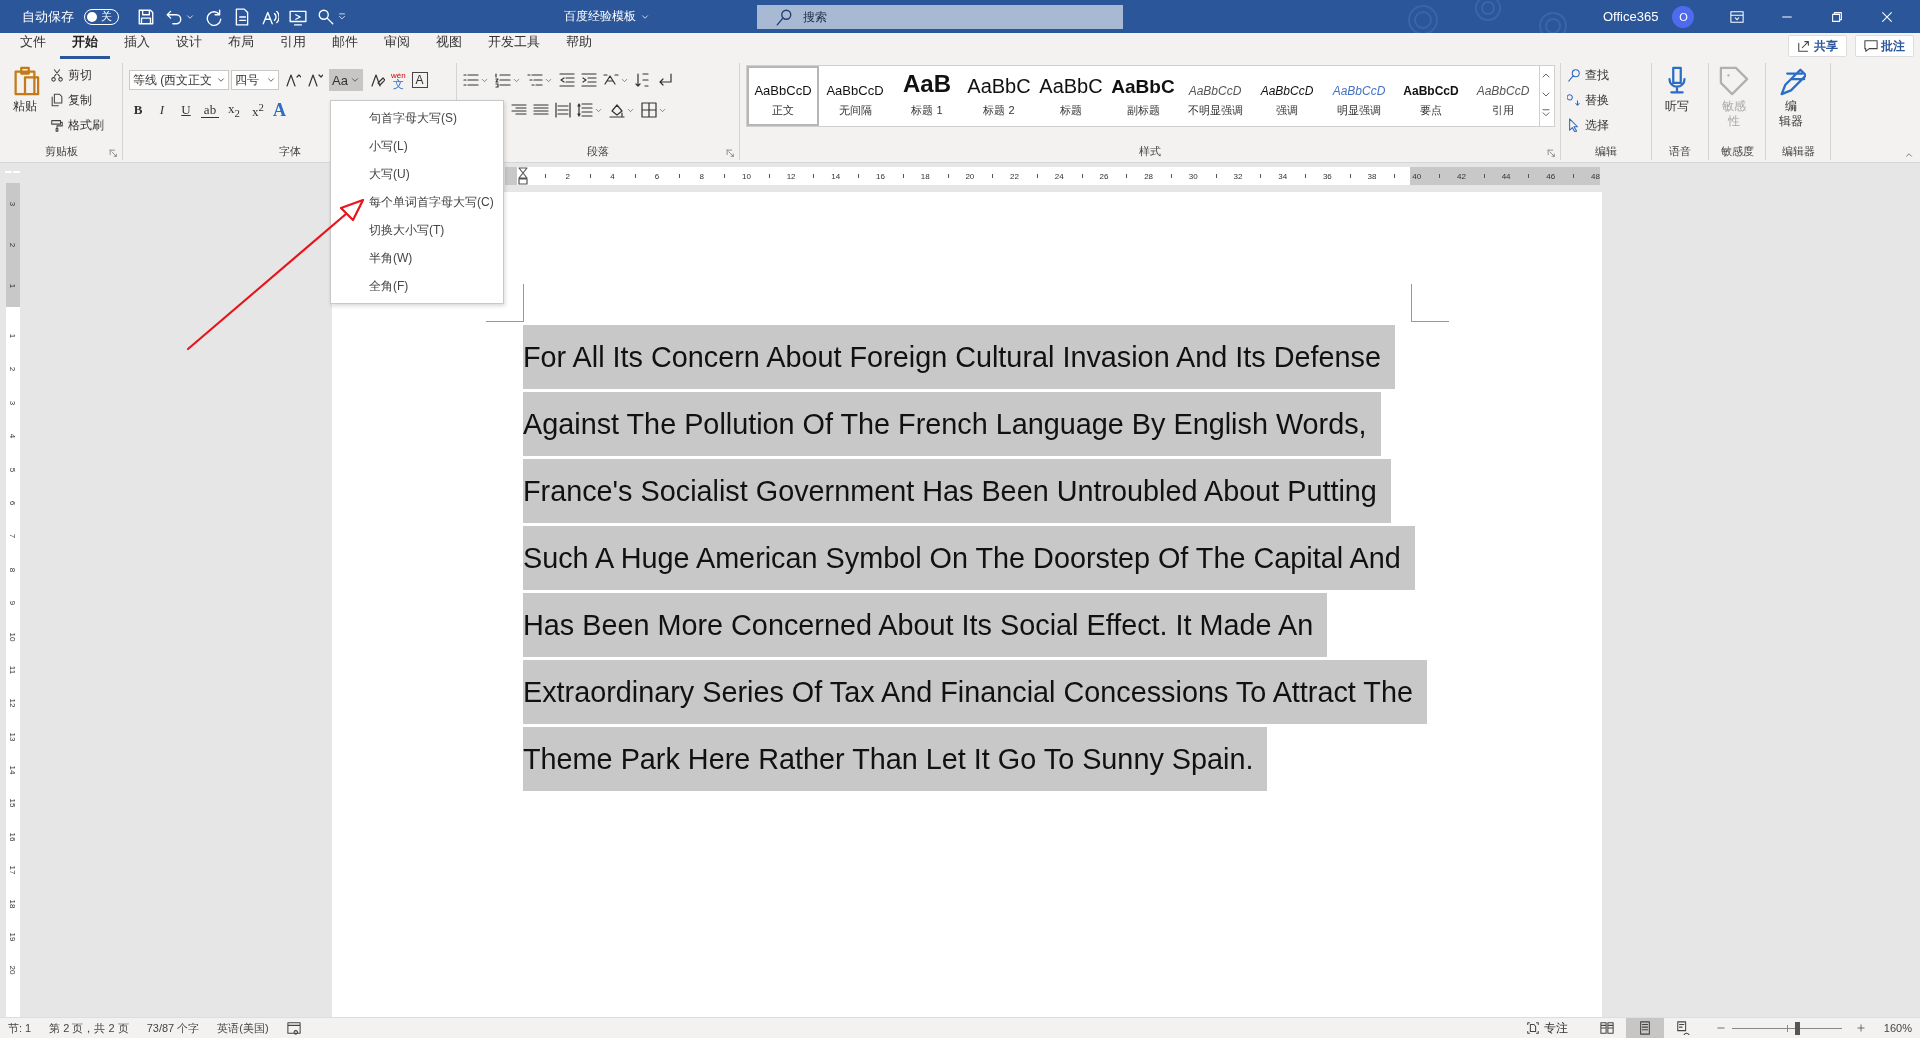 This screenshot has width=1920, height=1038. I want to click on style-item: AaBbC 标题 2, so click(999, 96).